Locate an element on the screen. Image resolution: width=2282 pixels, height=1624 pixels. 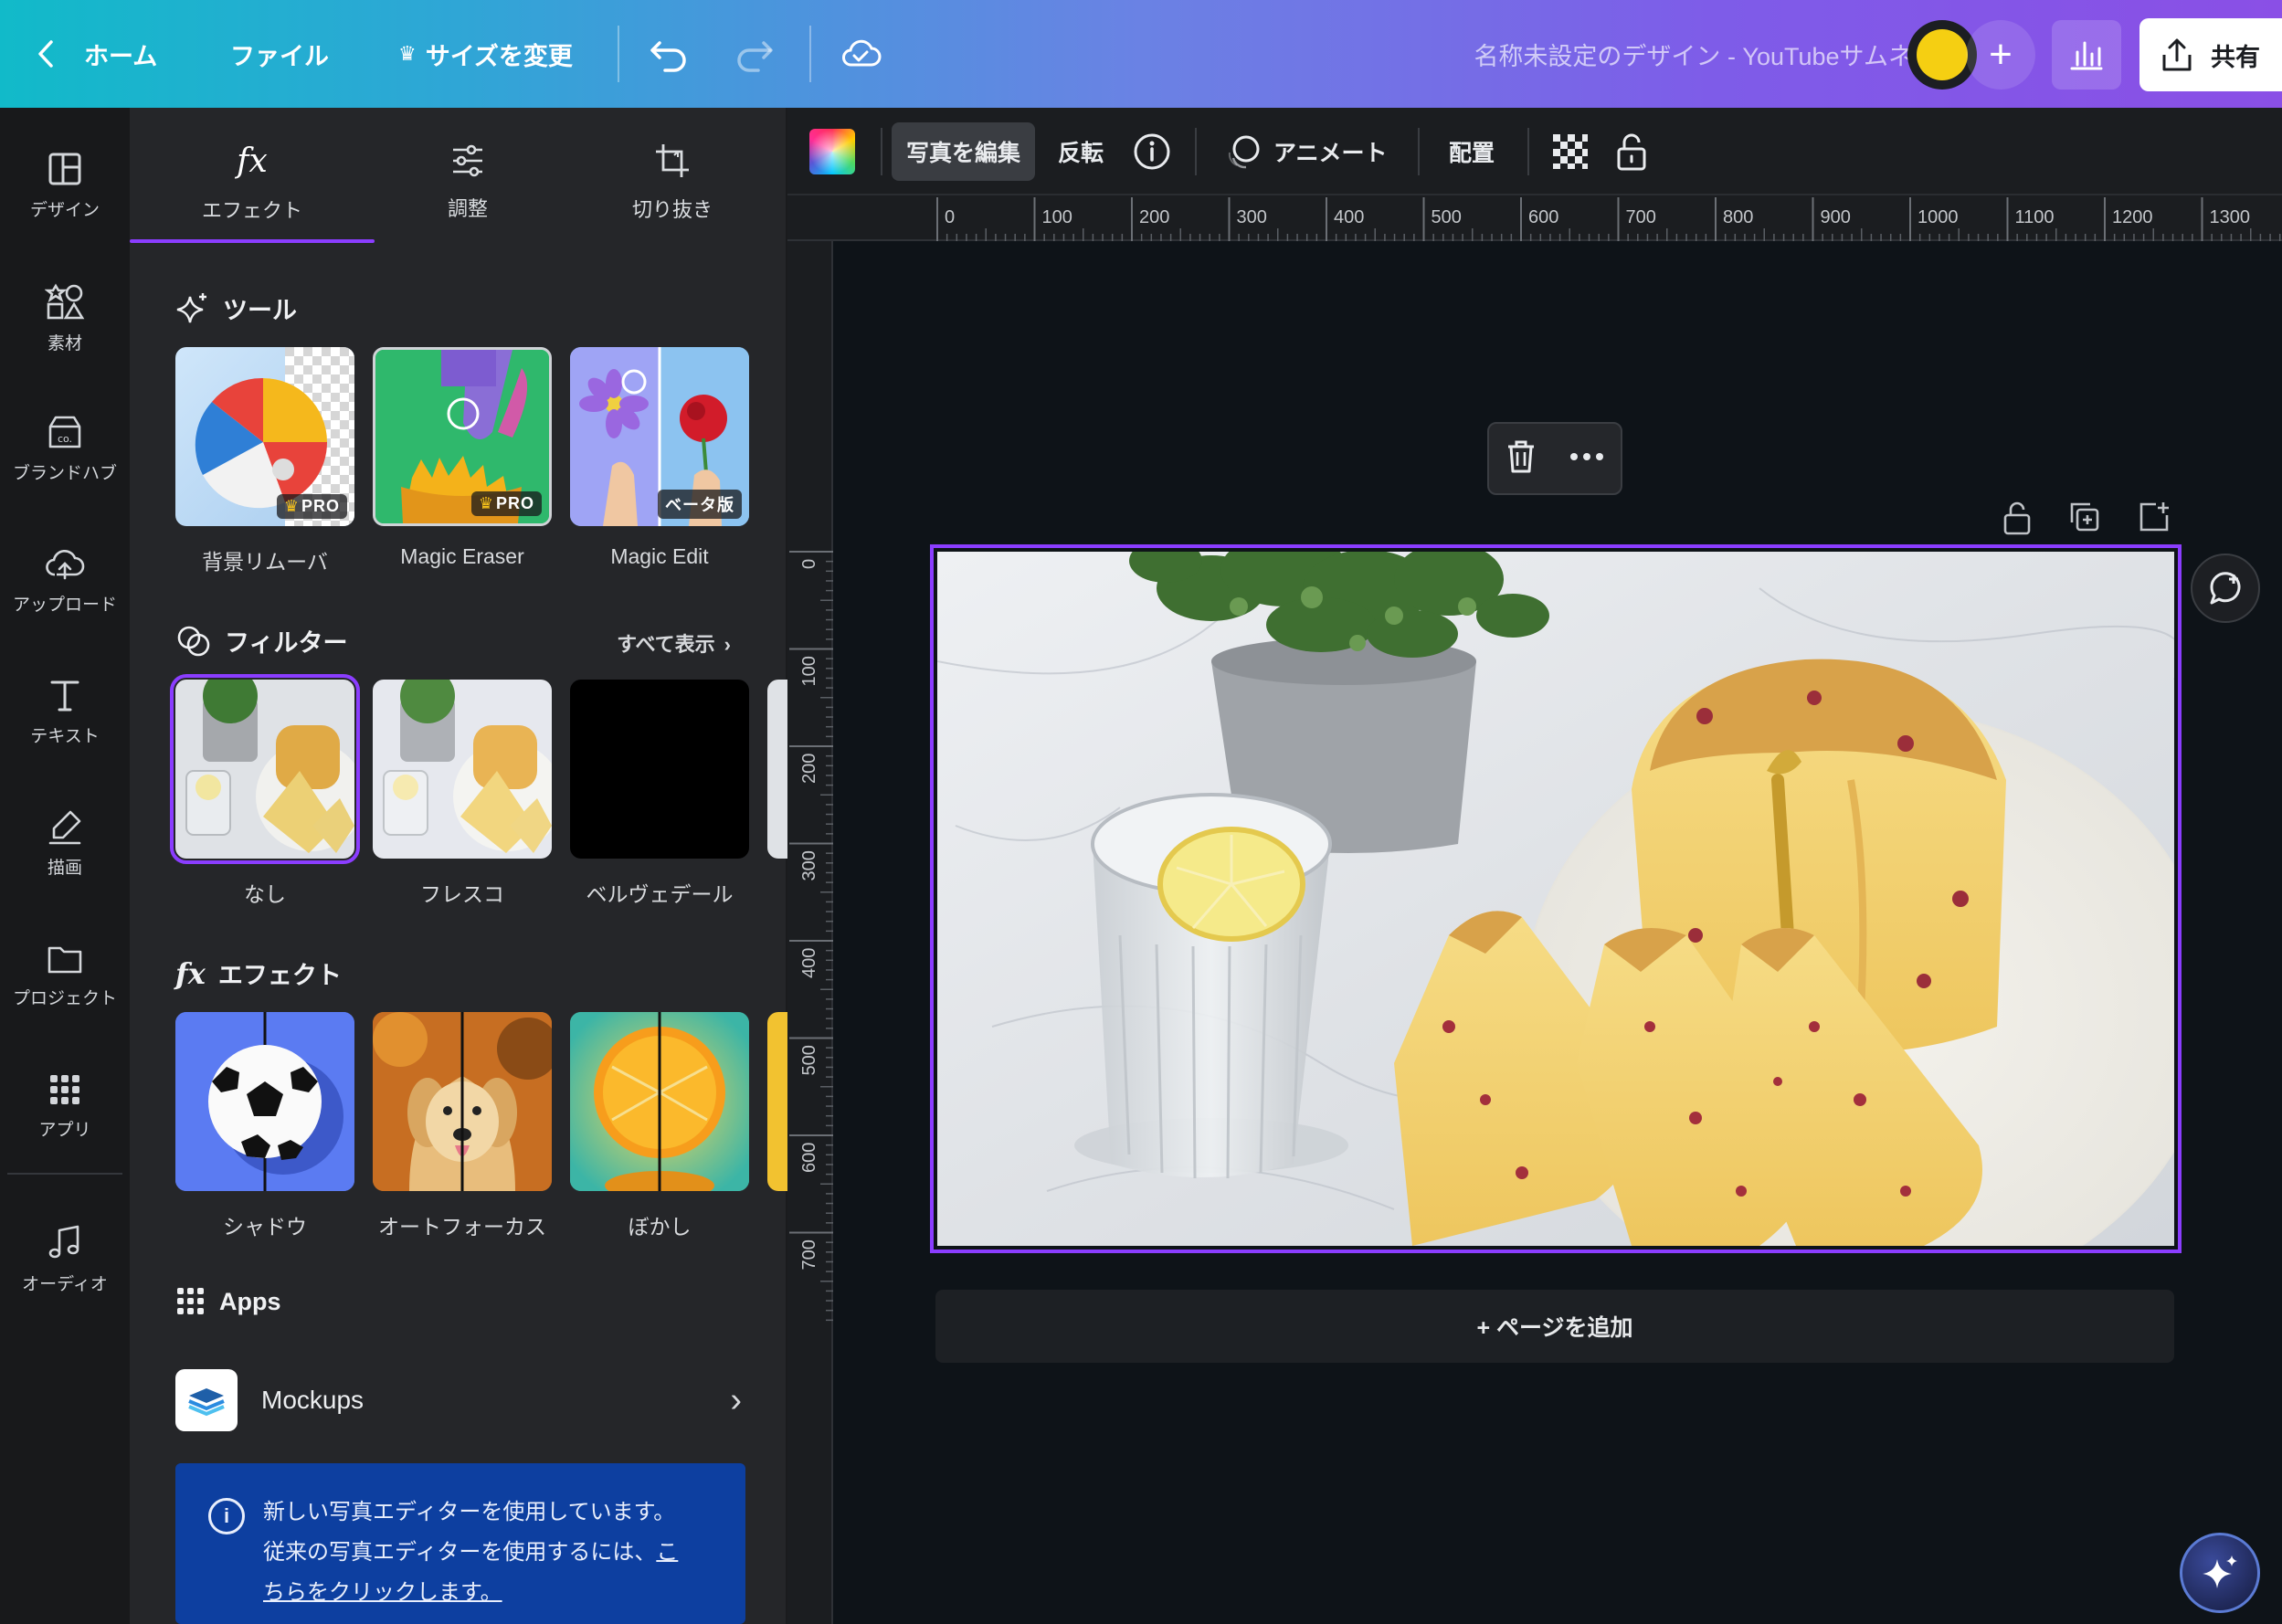
ruler-x-label: 1000 is located at coordinates (1938, 217).